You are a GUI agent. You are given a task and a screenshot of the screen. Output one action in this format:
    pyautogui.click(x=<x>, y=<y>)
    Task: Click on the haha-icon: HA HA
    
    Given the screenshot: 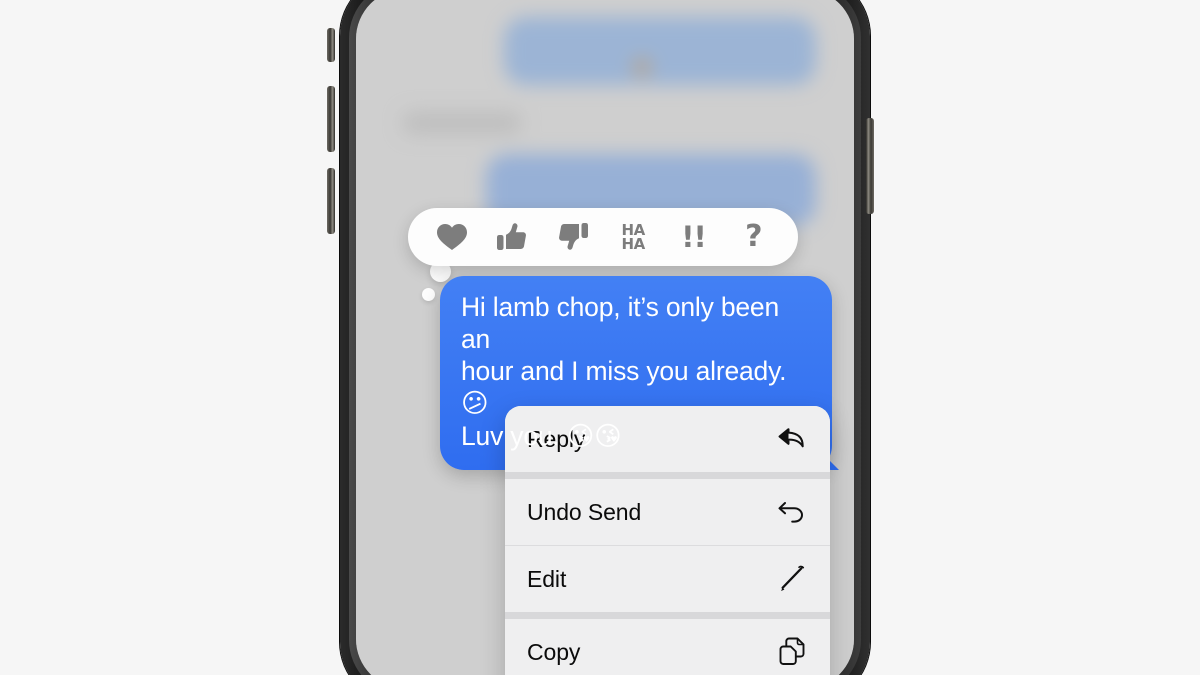 What is the action you would take?
    pyautogui.click(x=633, y=237)
    